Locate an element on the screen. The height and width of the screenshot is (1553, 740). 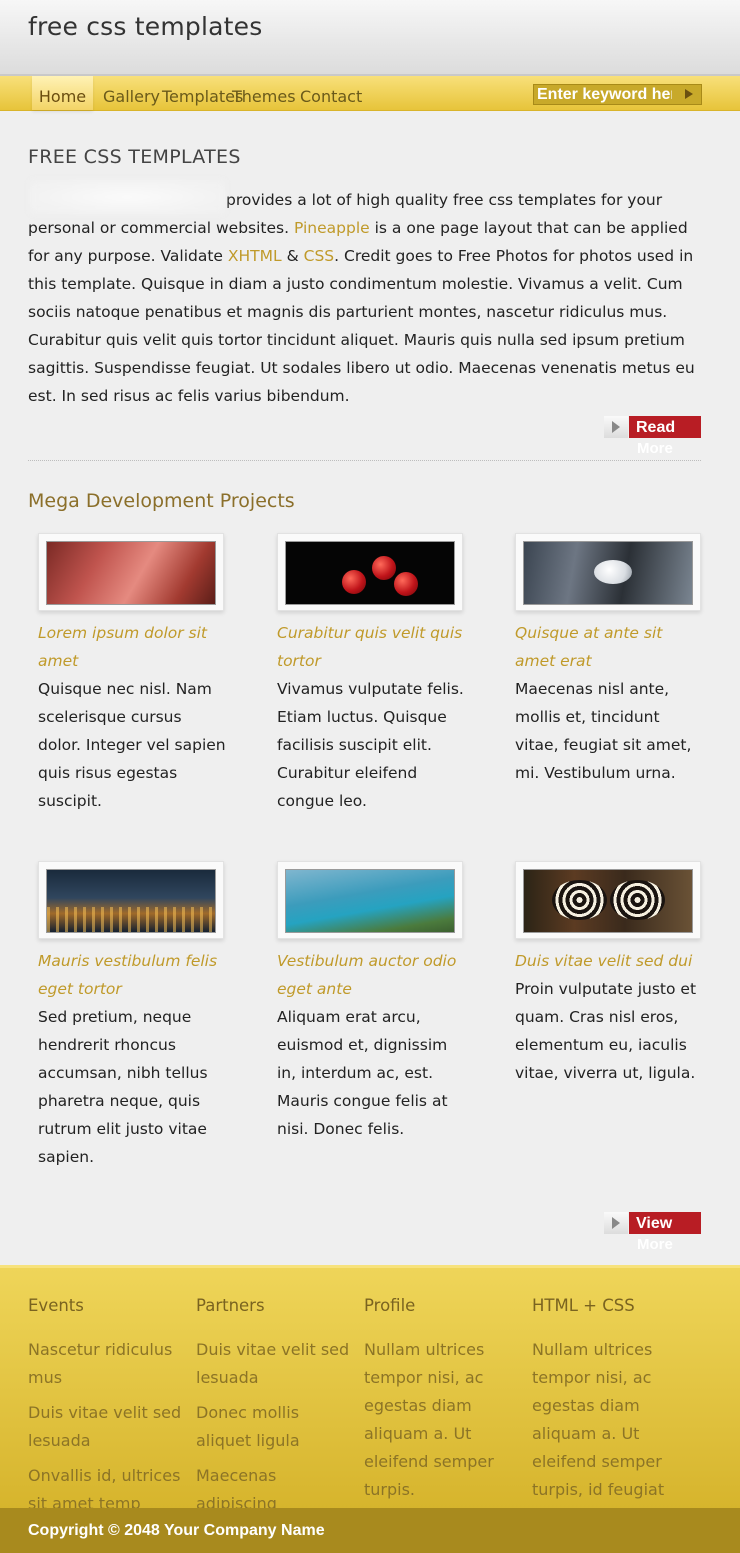
project-title: Quisque at ante sit amet erat is located at coordinates (610, 647).